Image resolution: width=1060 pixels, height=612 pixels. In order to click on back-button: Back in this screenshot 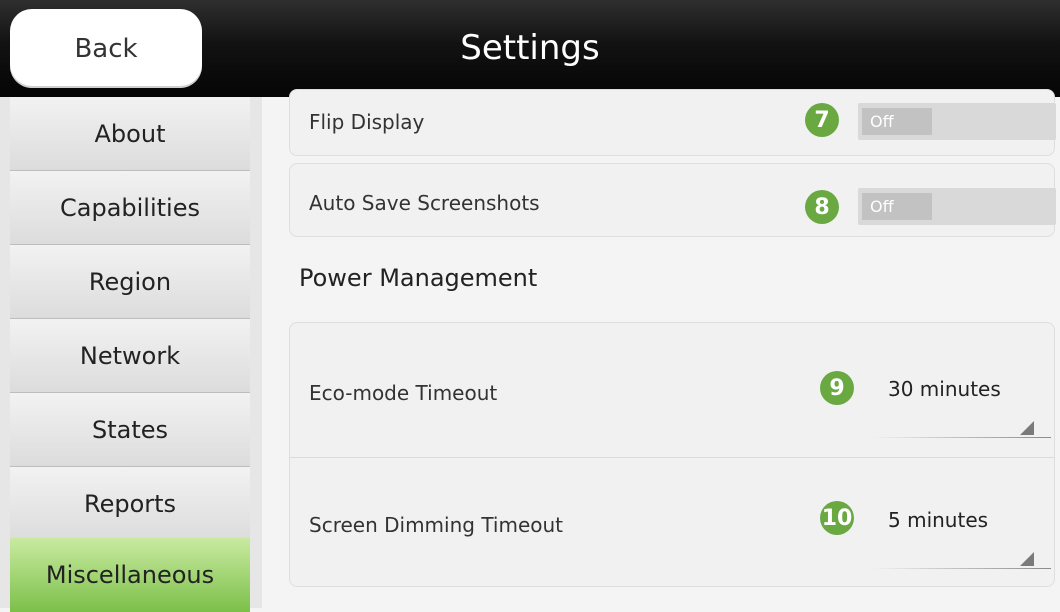, I will do `click(106, 48)`.